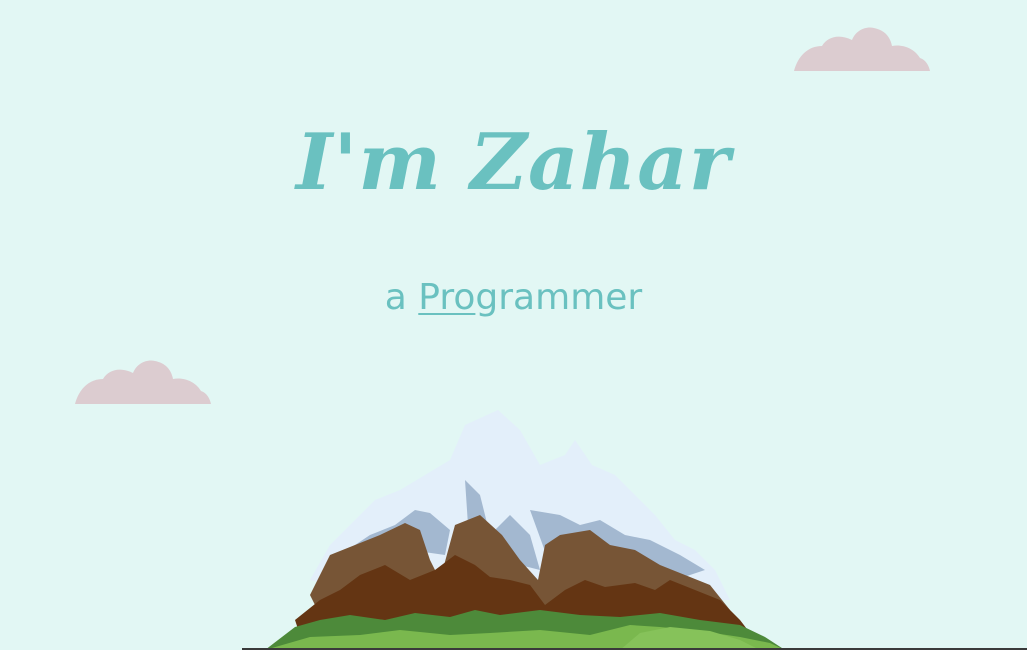 This screenshot has height=650, width=1027. What do you see at coordinates (513, 162) in the screenshot?
I see `page-title: I'm Zahar` at bounding box center [513, 162].